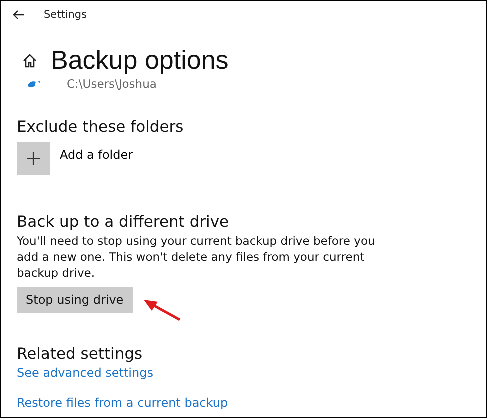 This screenshot has width=487, height=418. Describe the element at coordinates (112, 84) in the screenshot. I see `folder-path: C:\Users\Joshua` at that location.